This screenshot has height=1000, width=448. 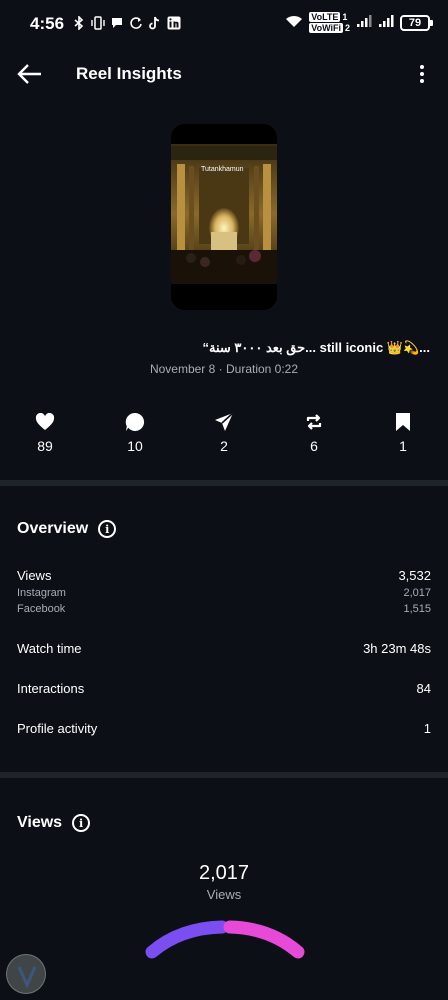 What do you see at coordinates (224, 728) in the screenshot?
I see `overview-row-profile-activity: Profile activity 1` at bounding box center [224, 728].